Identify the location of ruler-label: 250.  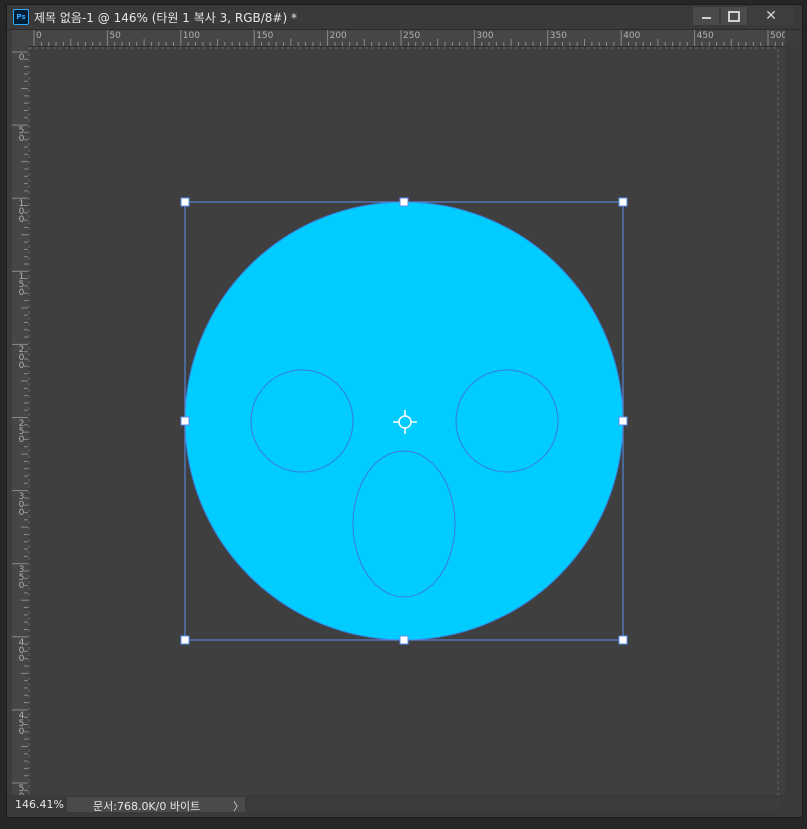
(412, 36).